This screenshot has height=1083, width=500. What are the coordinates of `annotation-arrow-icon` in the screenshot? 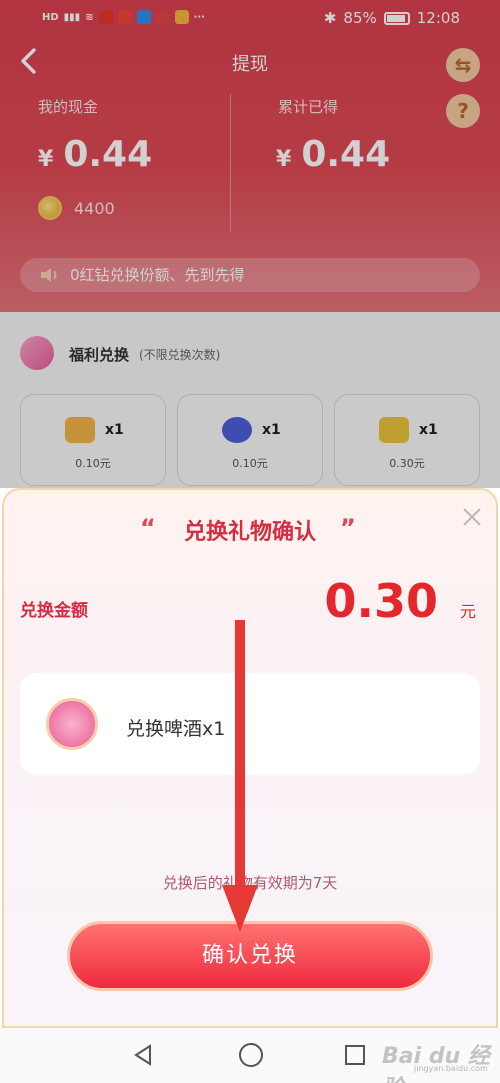 It's located at (240, 776).